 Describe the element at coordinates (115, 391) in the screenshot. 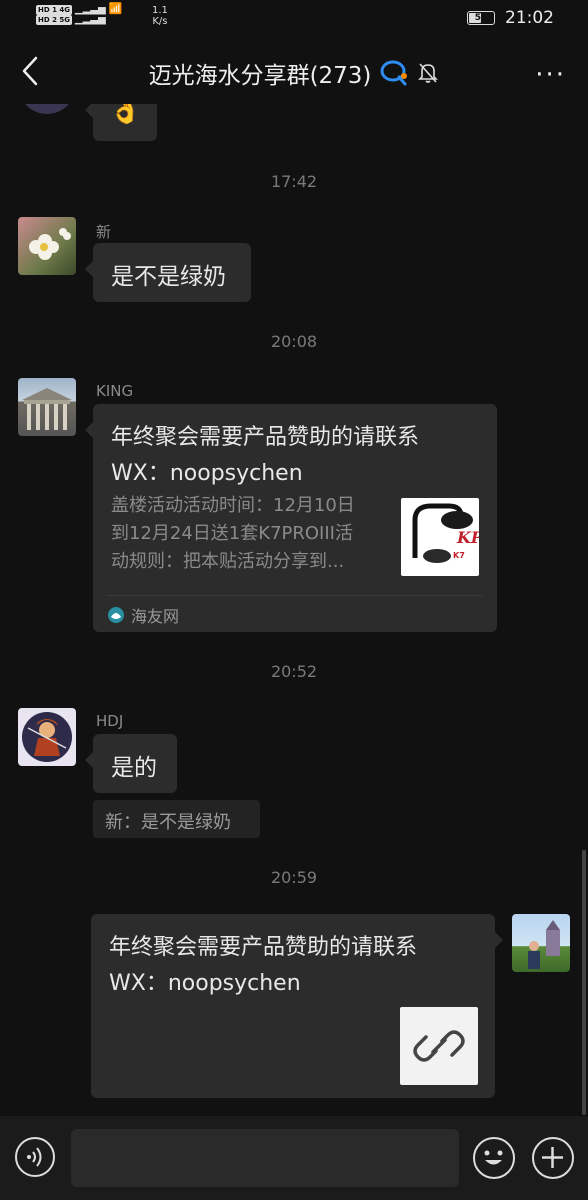

I see `sender-name: KING` at that location.